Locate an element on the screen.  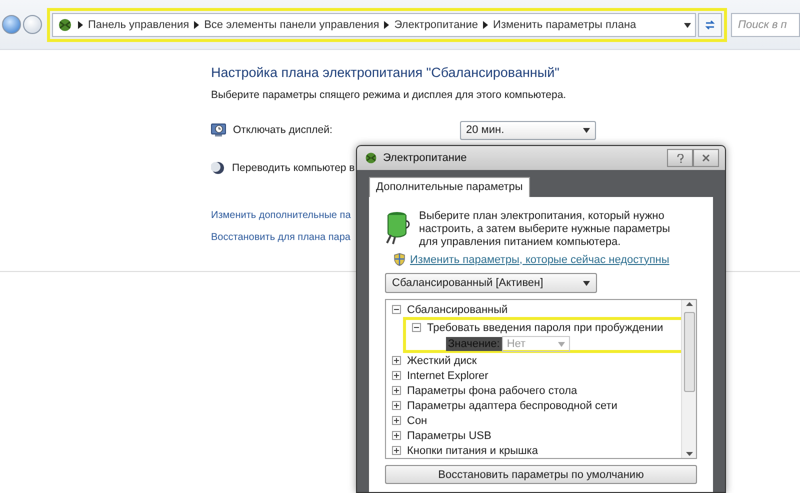
close-button is located at coordinates (706, 158).